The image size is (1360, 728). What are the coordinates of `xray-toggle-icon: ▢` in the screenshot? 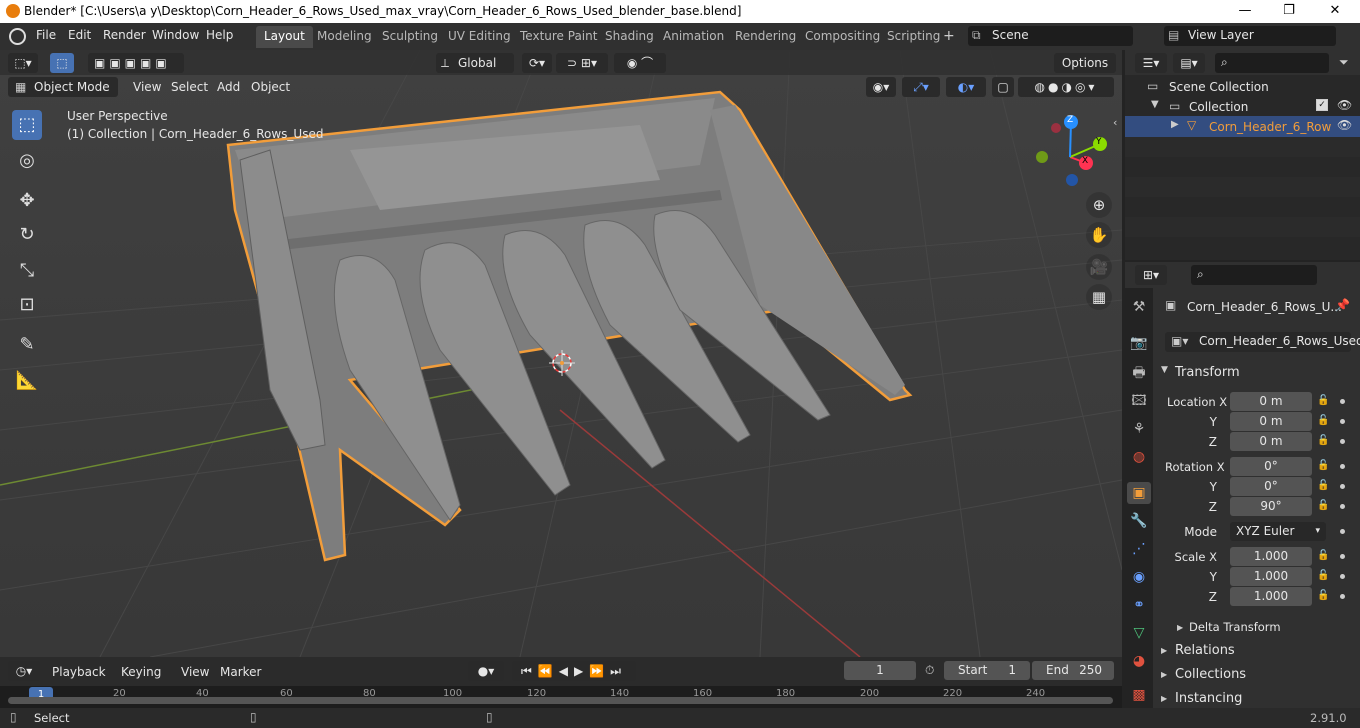 It's located at (1003, 87).